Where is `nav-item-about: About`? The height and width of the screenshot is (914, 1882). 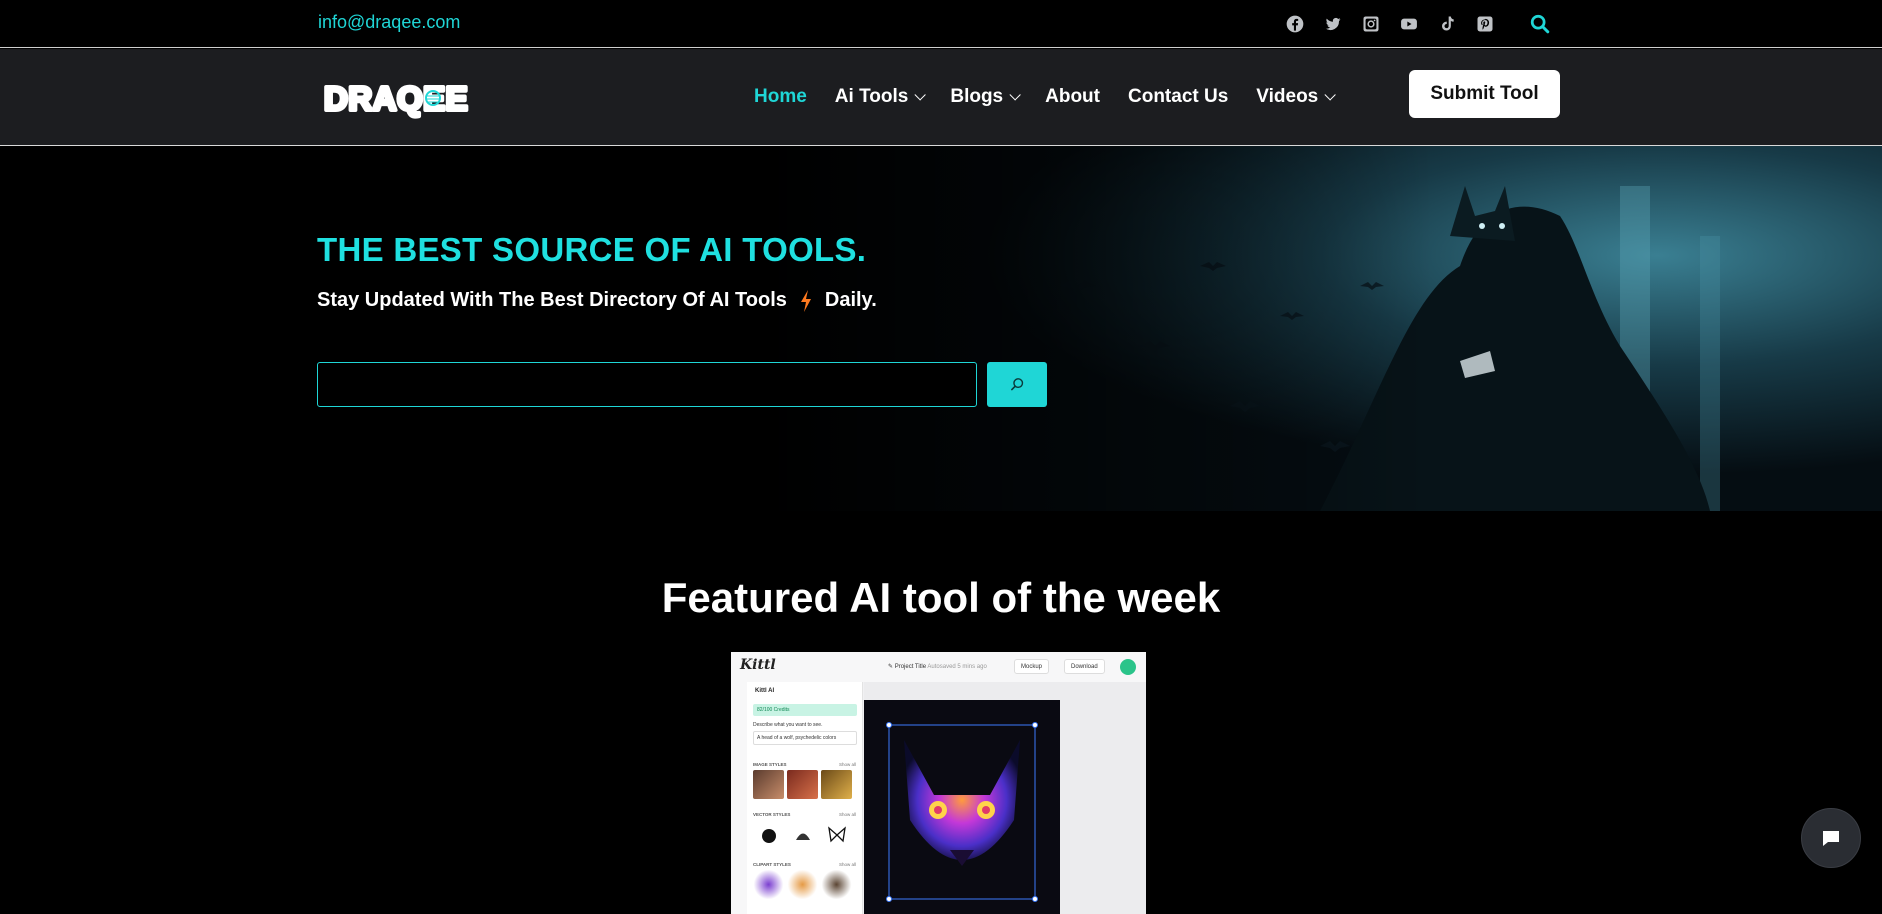 nav-item-about: About is located at coordinates (1072, 97).